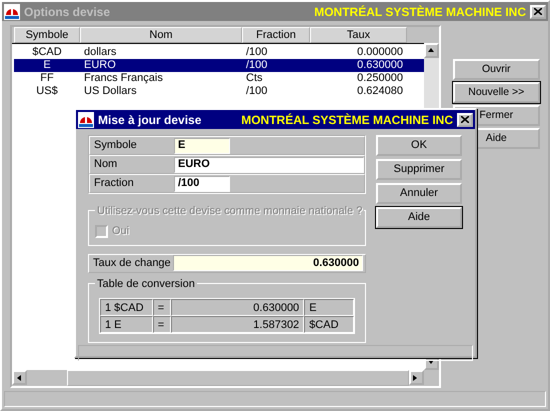 Image resolution: width=550 pixels, height=411 pixels. I want to click on table-cell: 1 $CAD, so click(126, 307).